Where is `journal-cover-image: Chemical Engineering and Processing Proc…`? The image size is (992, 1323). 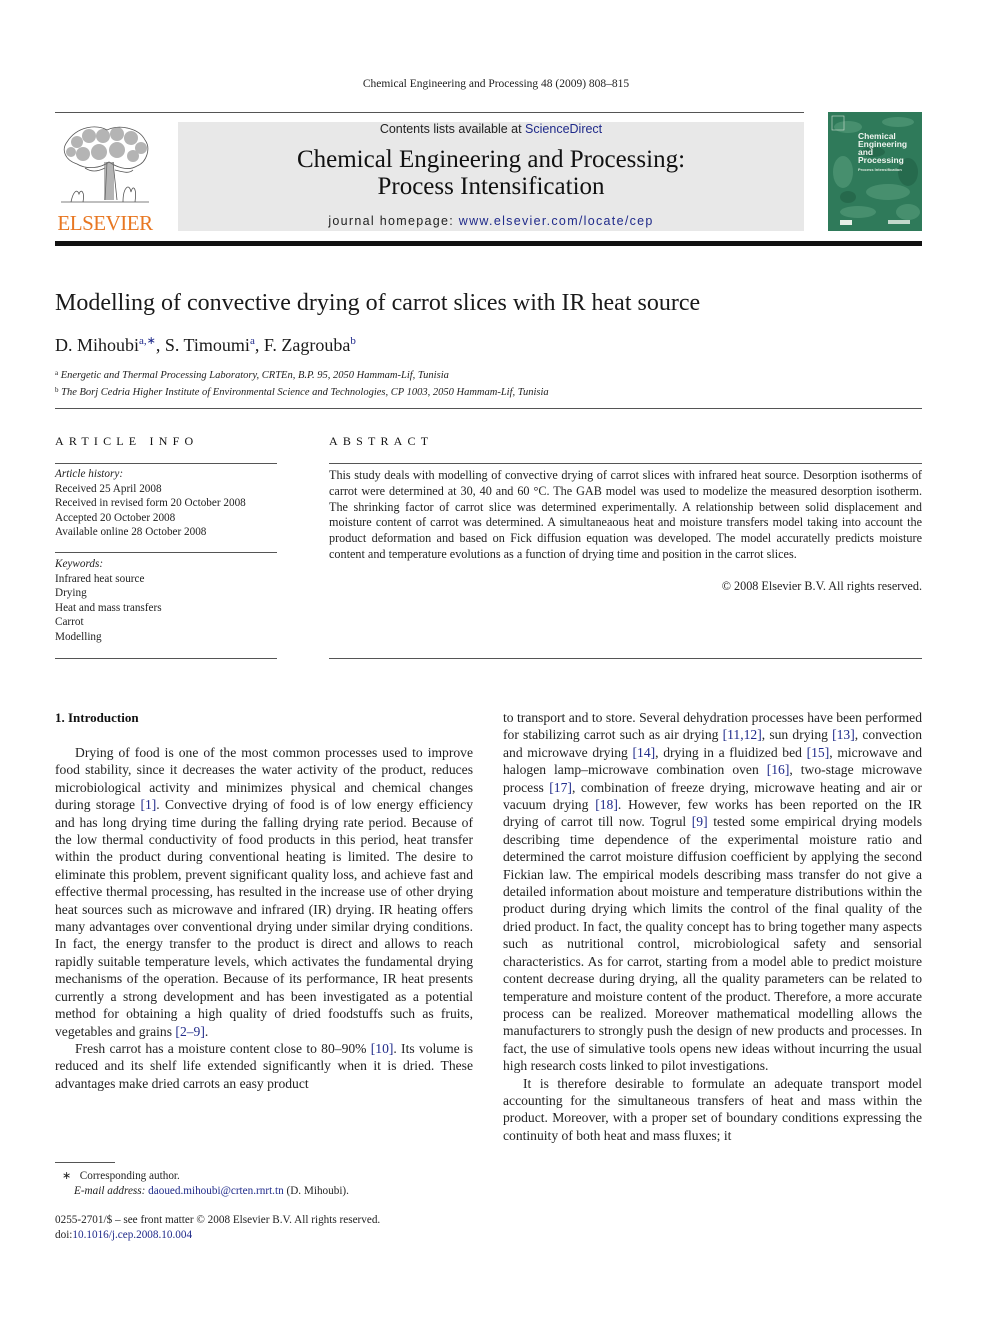
journal-cover-image: Chemical Engineering and Processing Proc… is located at coordinates (875, 171).